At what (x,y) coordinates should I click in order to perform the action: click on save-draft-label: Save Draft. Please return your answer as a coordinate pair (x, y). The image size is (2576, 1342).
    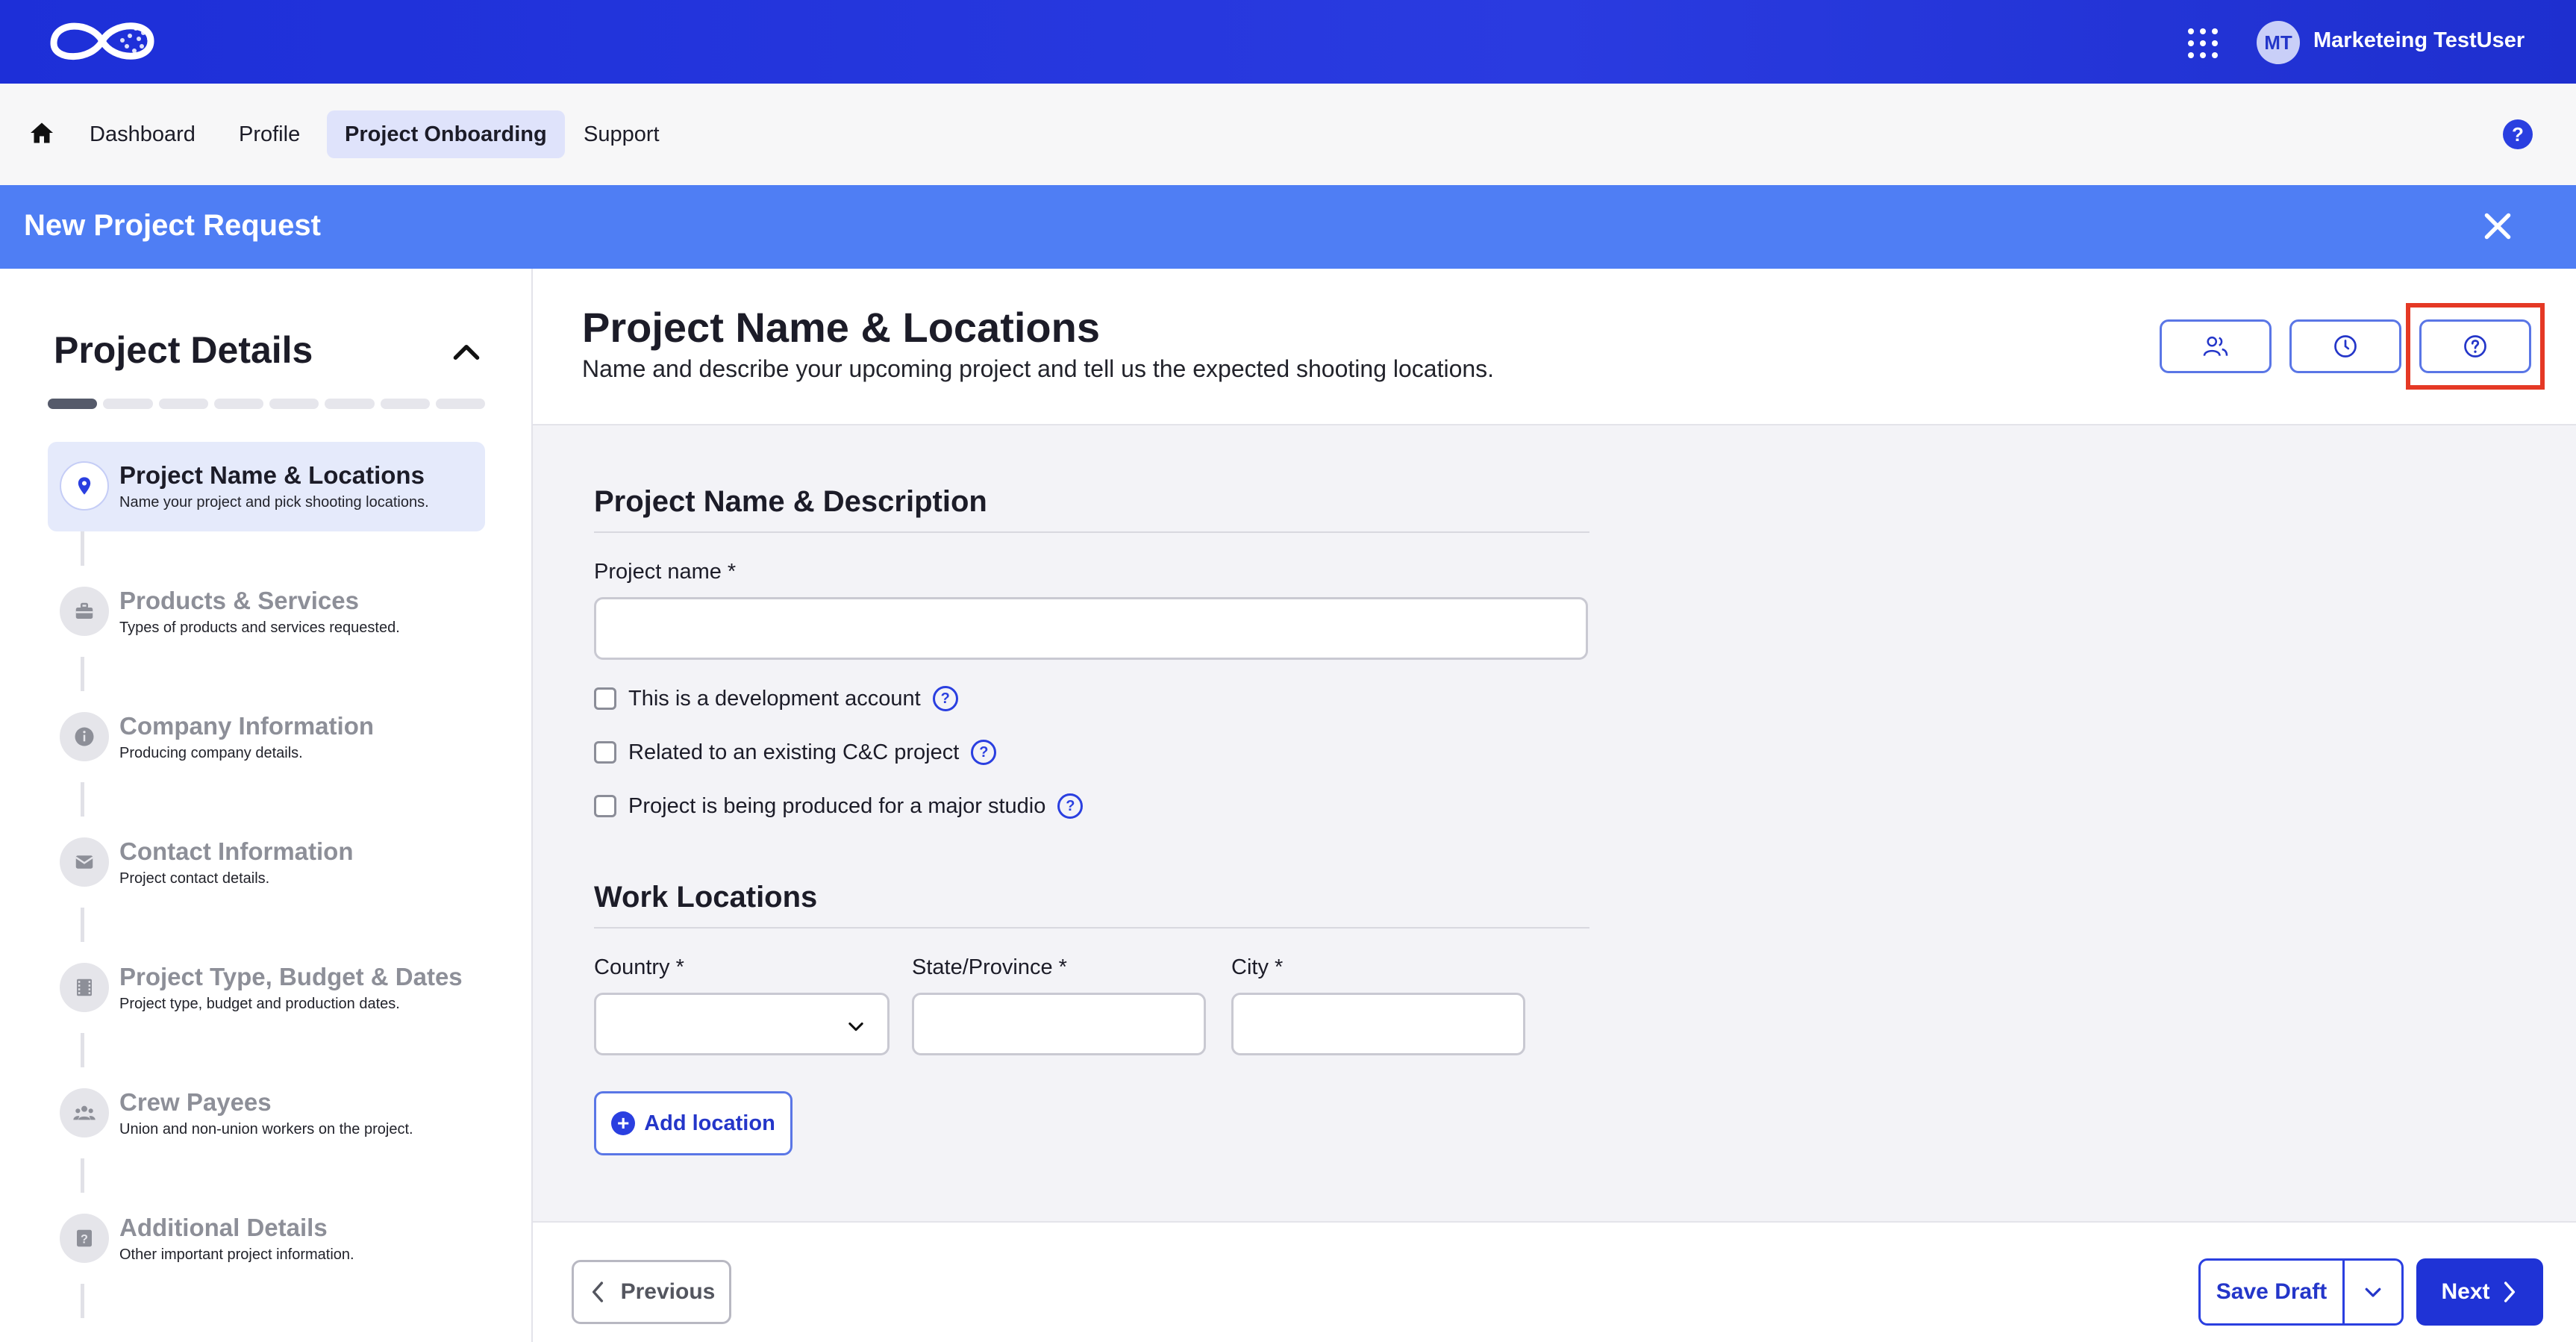
    Looking at the image, I should click on (2272, 1291).